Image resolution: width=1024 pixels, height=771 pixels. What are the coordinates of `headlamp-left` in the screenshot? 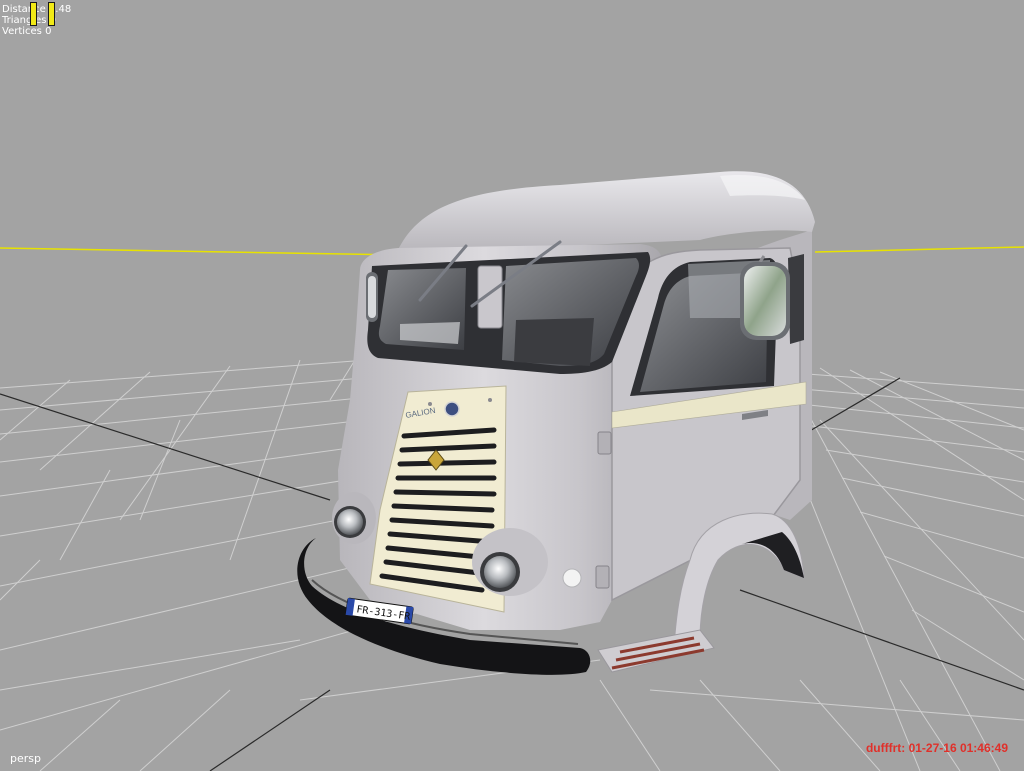 It's located at (354, 518).